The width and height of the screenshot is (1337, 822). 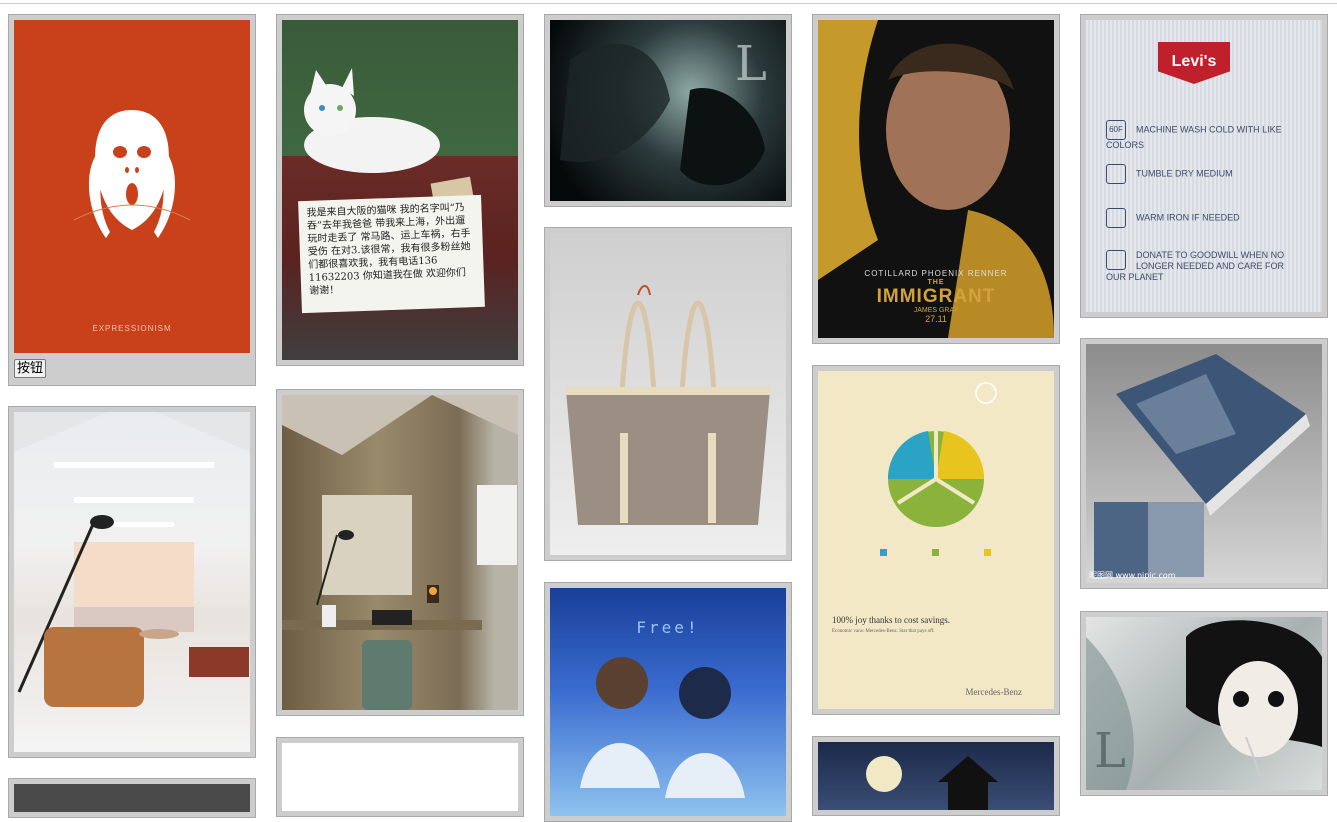 I want to click on anime-character-illustration: L, so click(x=1204, y=705).